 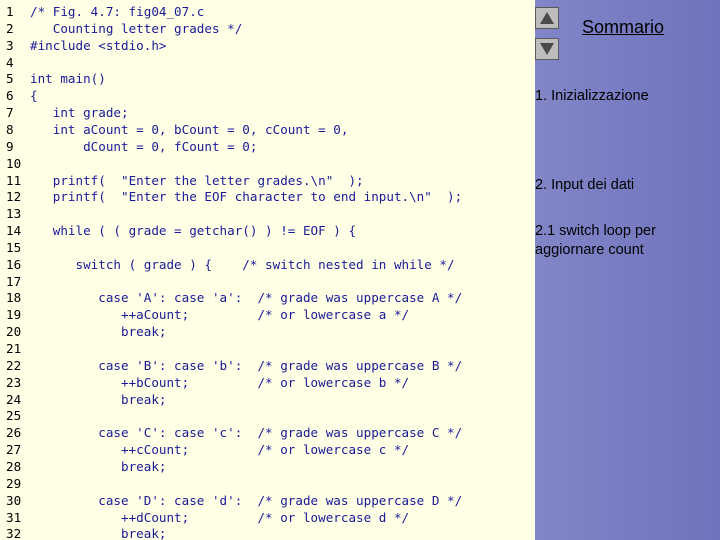 What do you see at coordinates (14, 163) in the screenshot?
I see `line-number: 10` at bounding box center [14, 163].